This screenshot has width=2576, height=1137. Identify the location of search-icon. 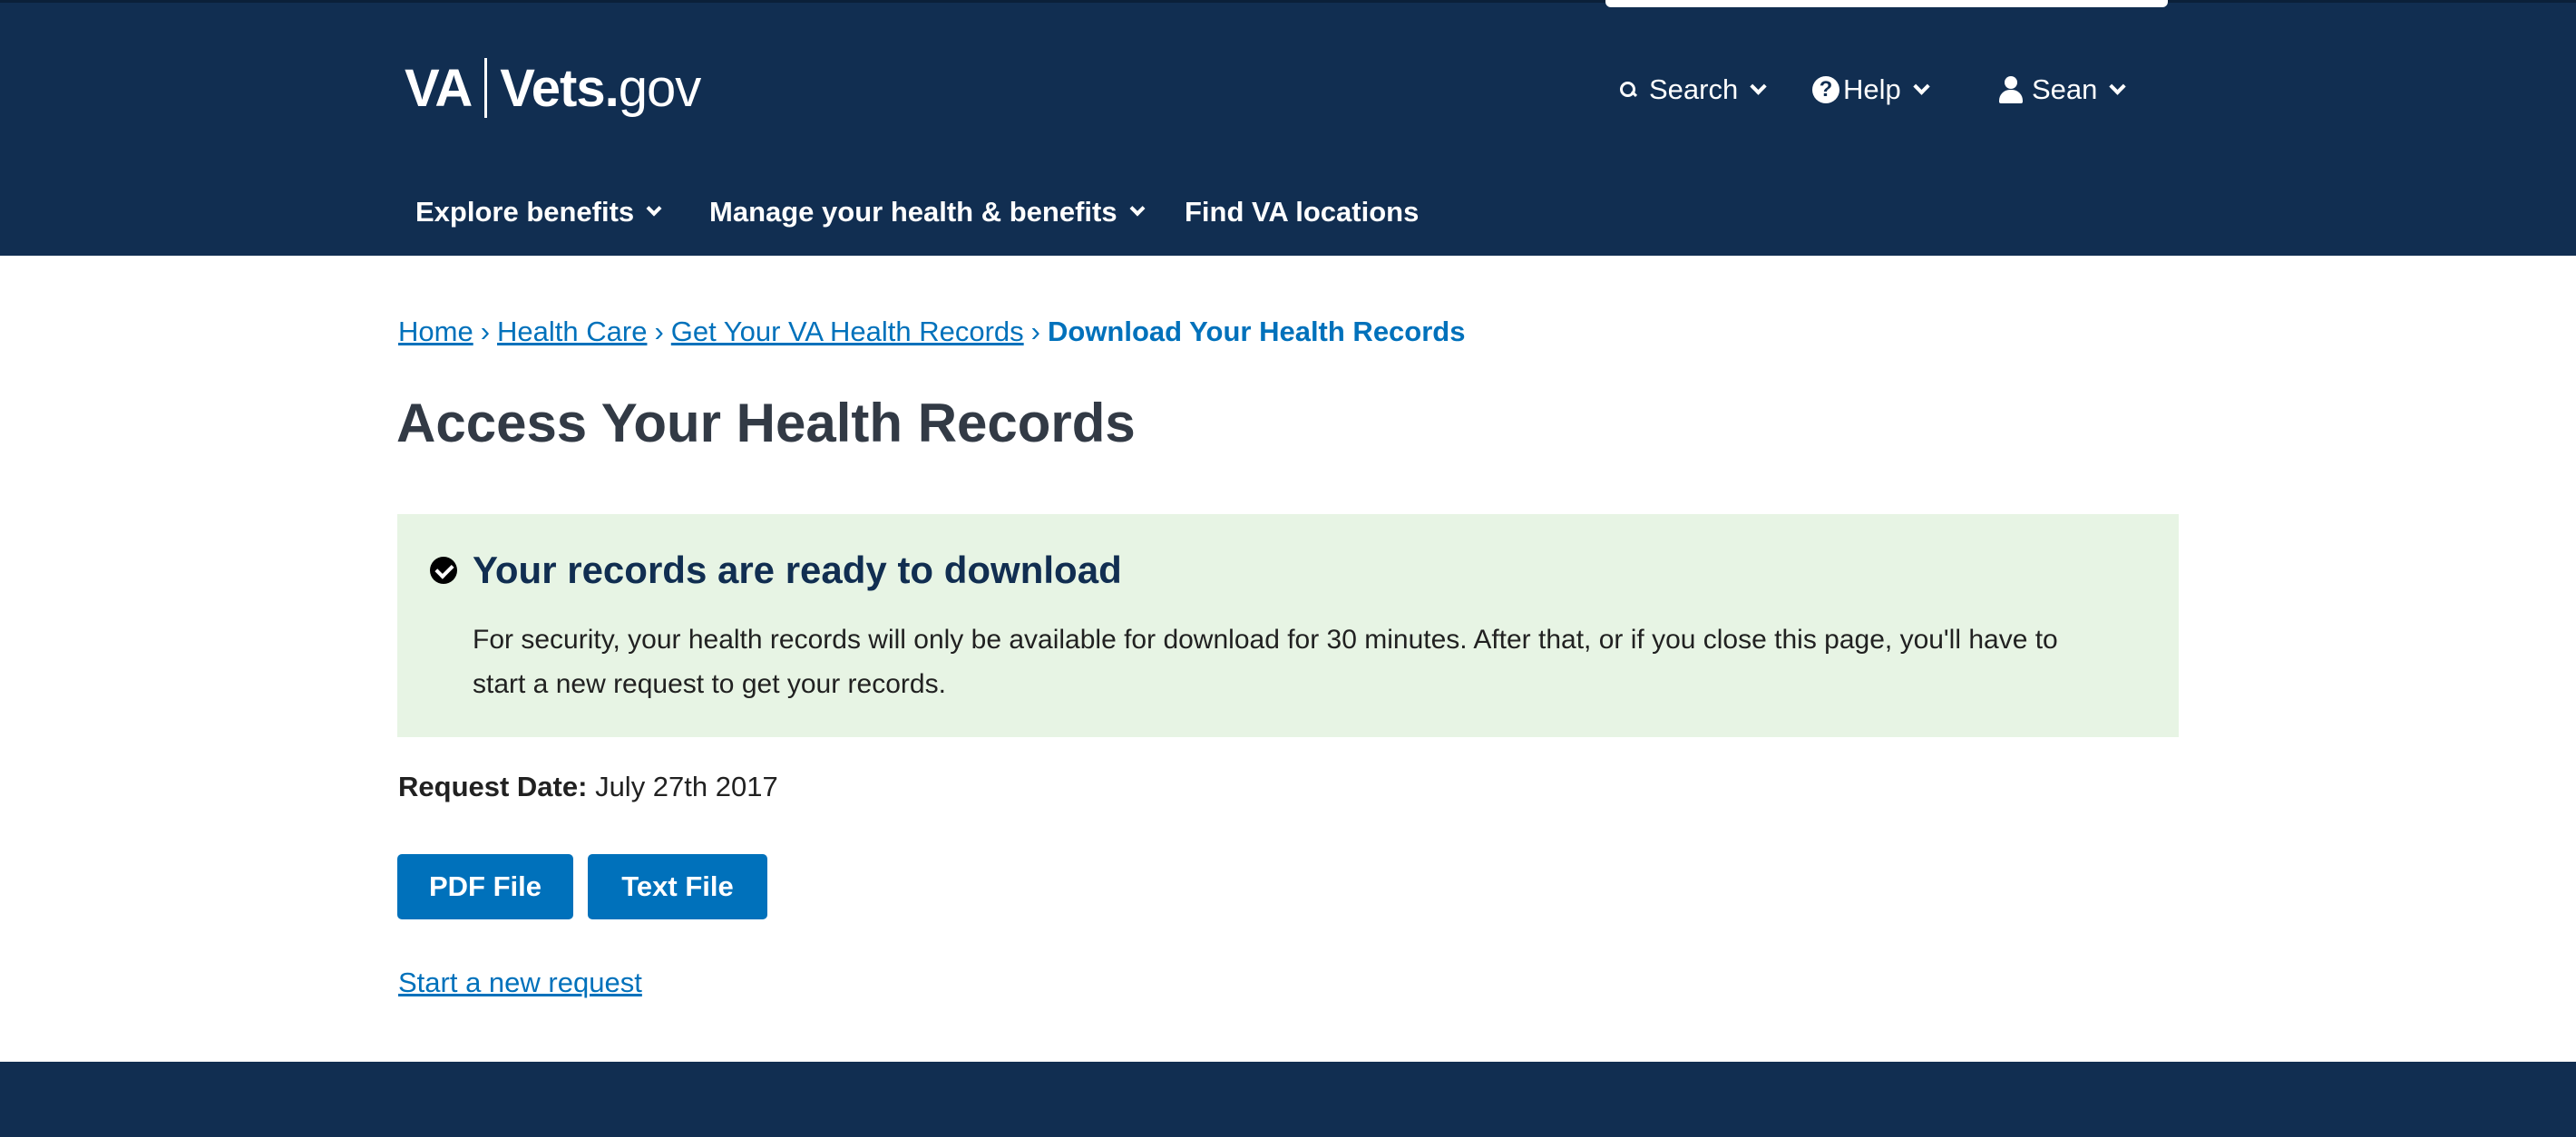
(1628, 90).